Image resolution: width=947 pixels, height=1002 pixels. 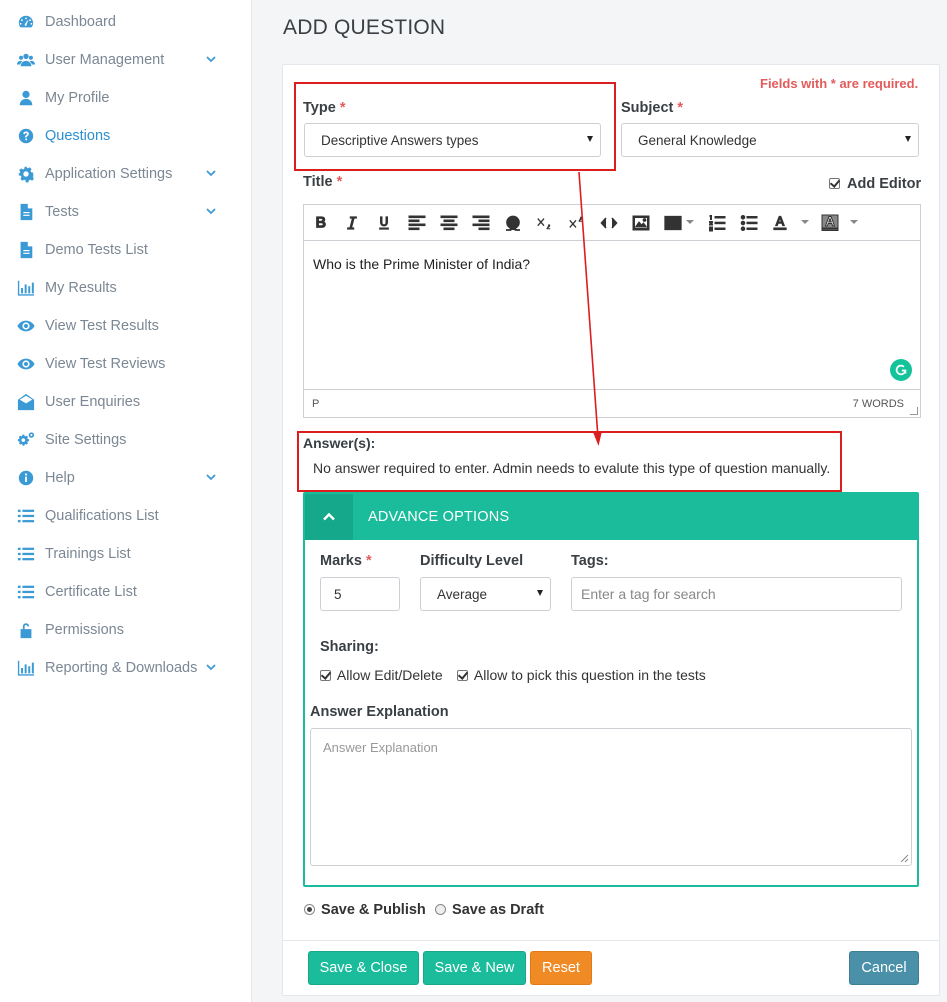 What do you see at coordinates (489, 910) in the screenshot?
I see `save-draft-radio: Save as Draft` at bounding box center [489, 910].